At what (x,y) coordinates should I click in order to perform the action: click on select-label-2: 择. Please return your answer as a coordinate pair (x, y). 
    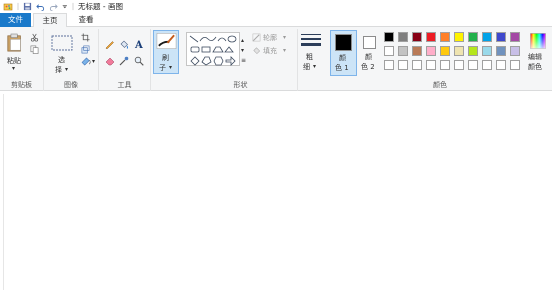
    Looking at the image, I should click on (58, 70).